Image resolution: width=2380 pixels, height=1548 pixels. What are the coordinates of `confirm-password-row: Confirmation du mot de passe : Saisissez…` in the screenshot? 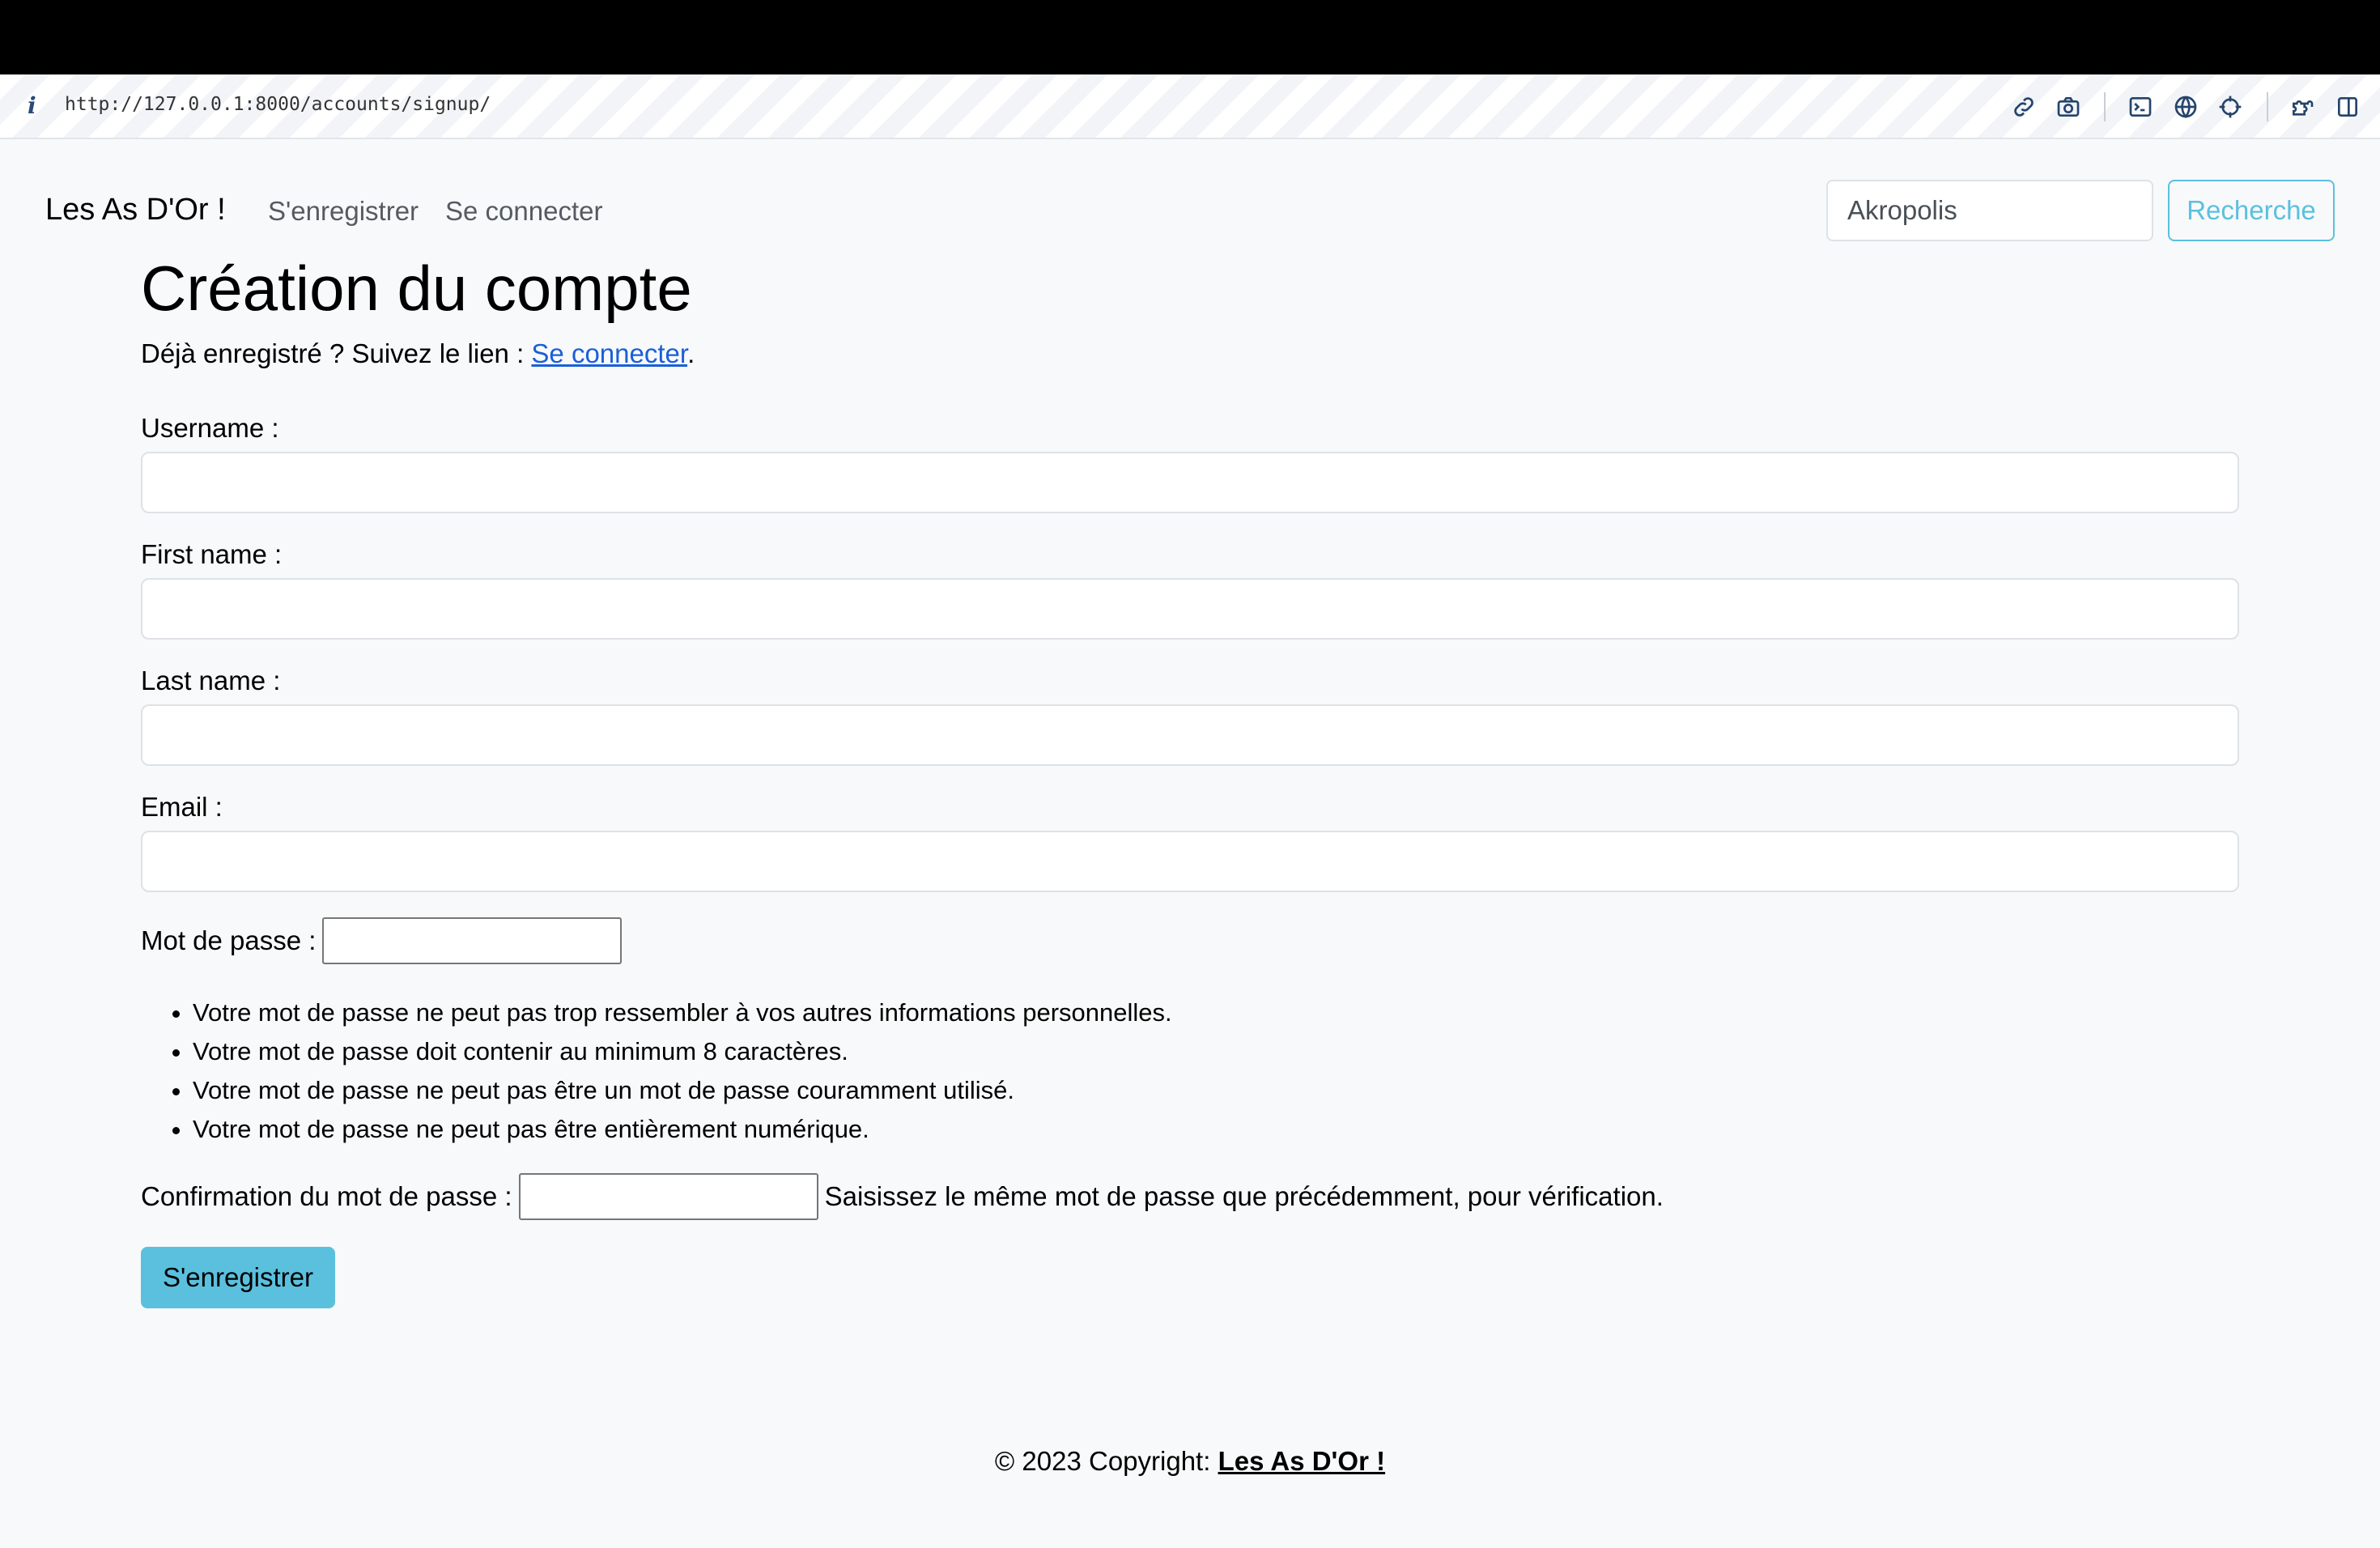 It's located at (903, 1196).